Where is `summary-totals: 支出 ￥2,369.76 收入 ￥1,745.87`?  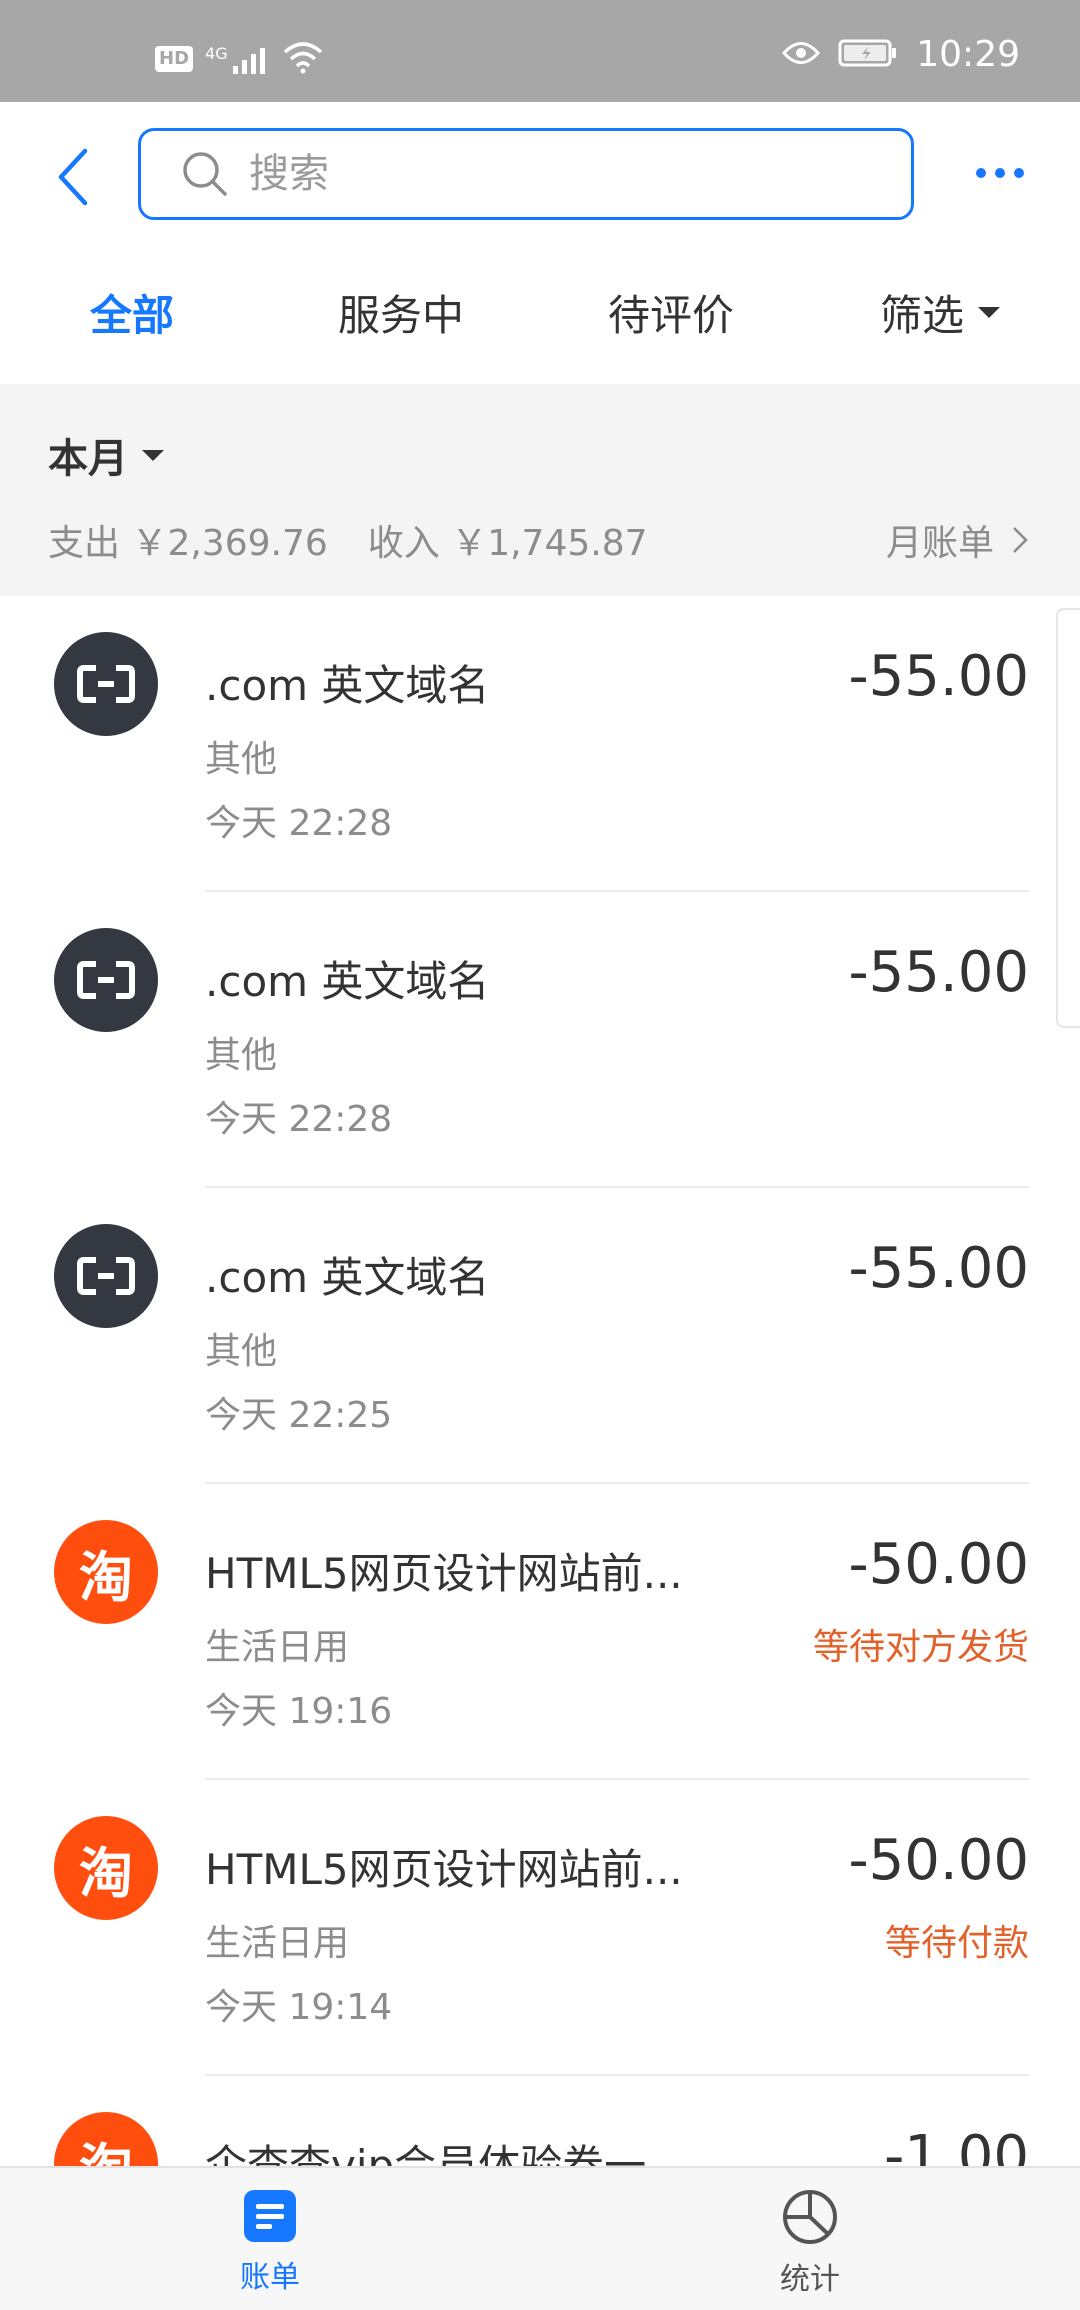 summary-totals: 支出 ￥2,369.76 收入 ￥1,745.87 is located at coordinates (348, 540).